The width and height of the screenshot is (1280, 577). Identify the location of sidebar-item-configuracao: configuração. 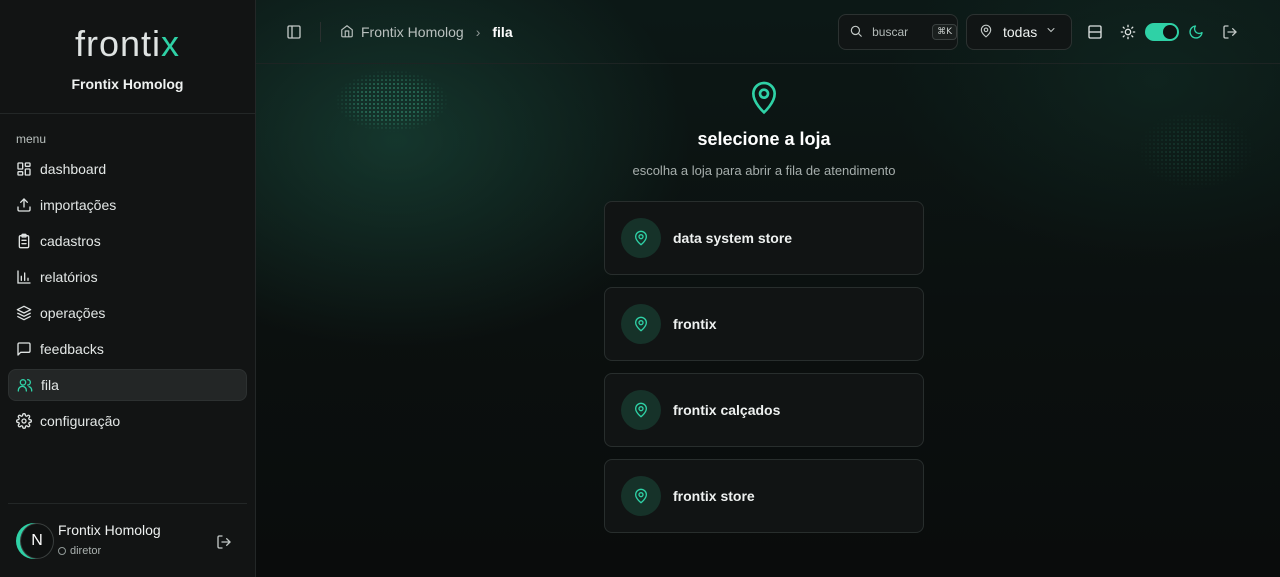
(127, 421).